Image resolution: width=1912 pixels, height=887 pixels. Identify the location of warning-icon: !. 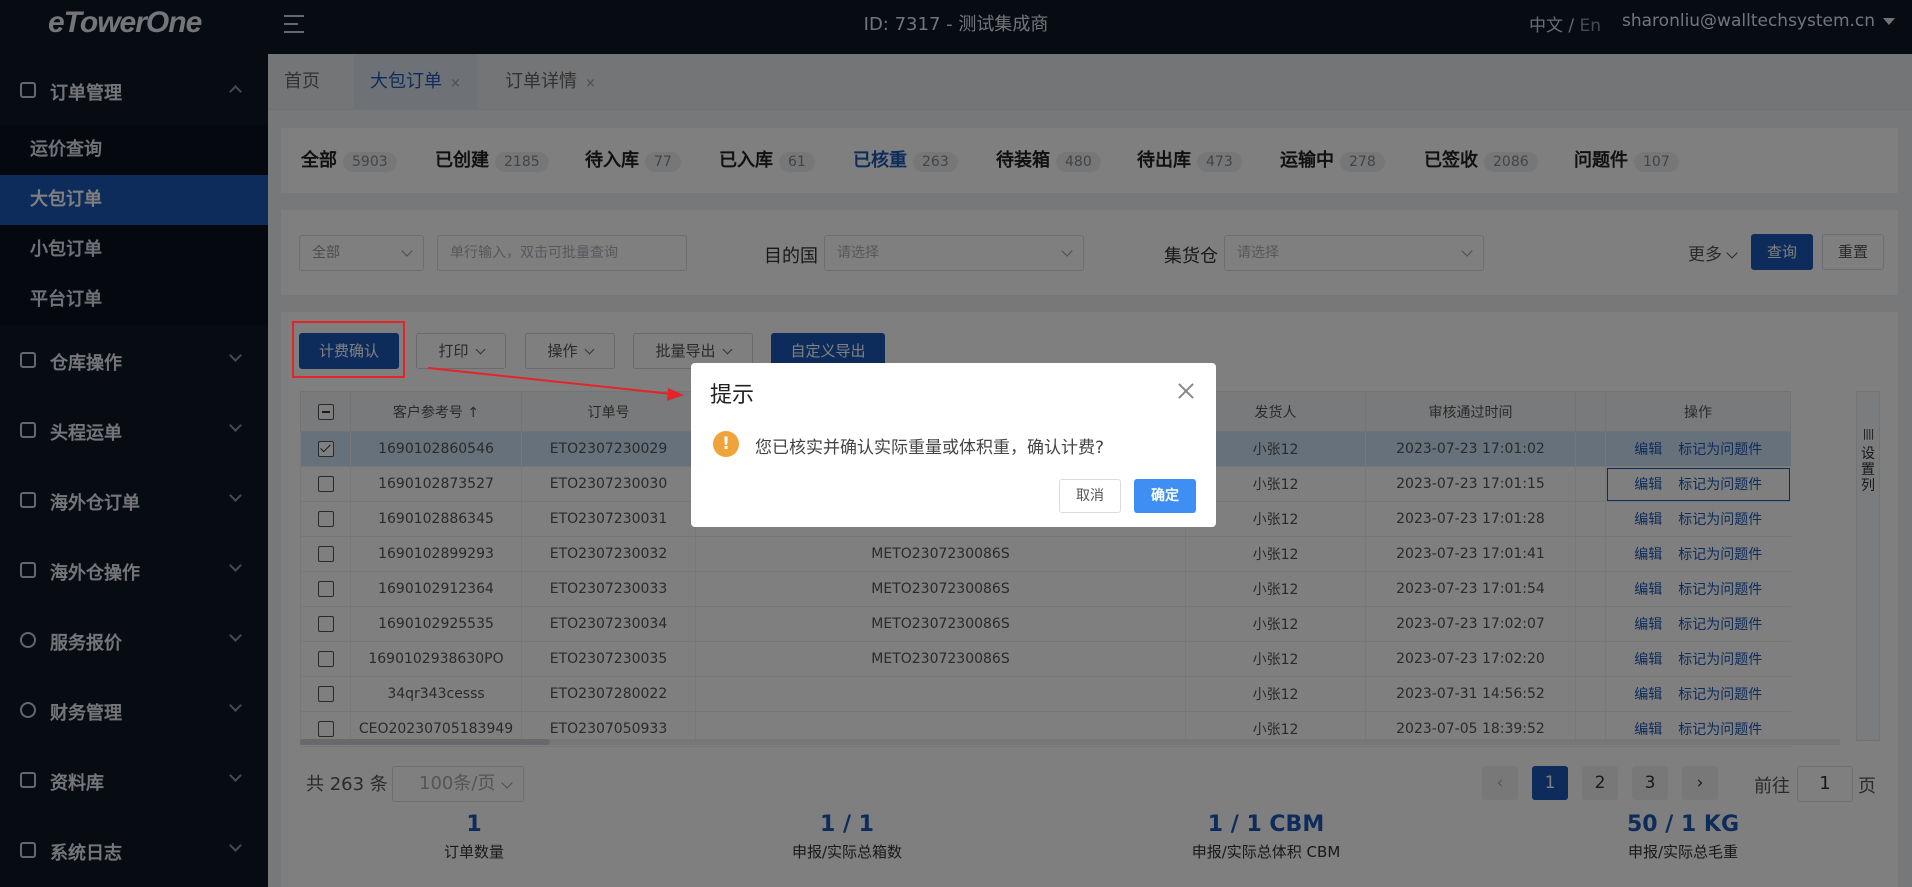
(726, 444).